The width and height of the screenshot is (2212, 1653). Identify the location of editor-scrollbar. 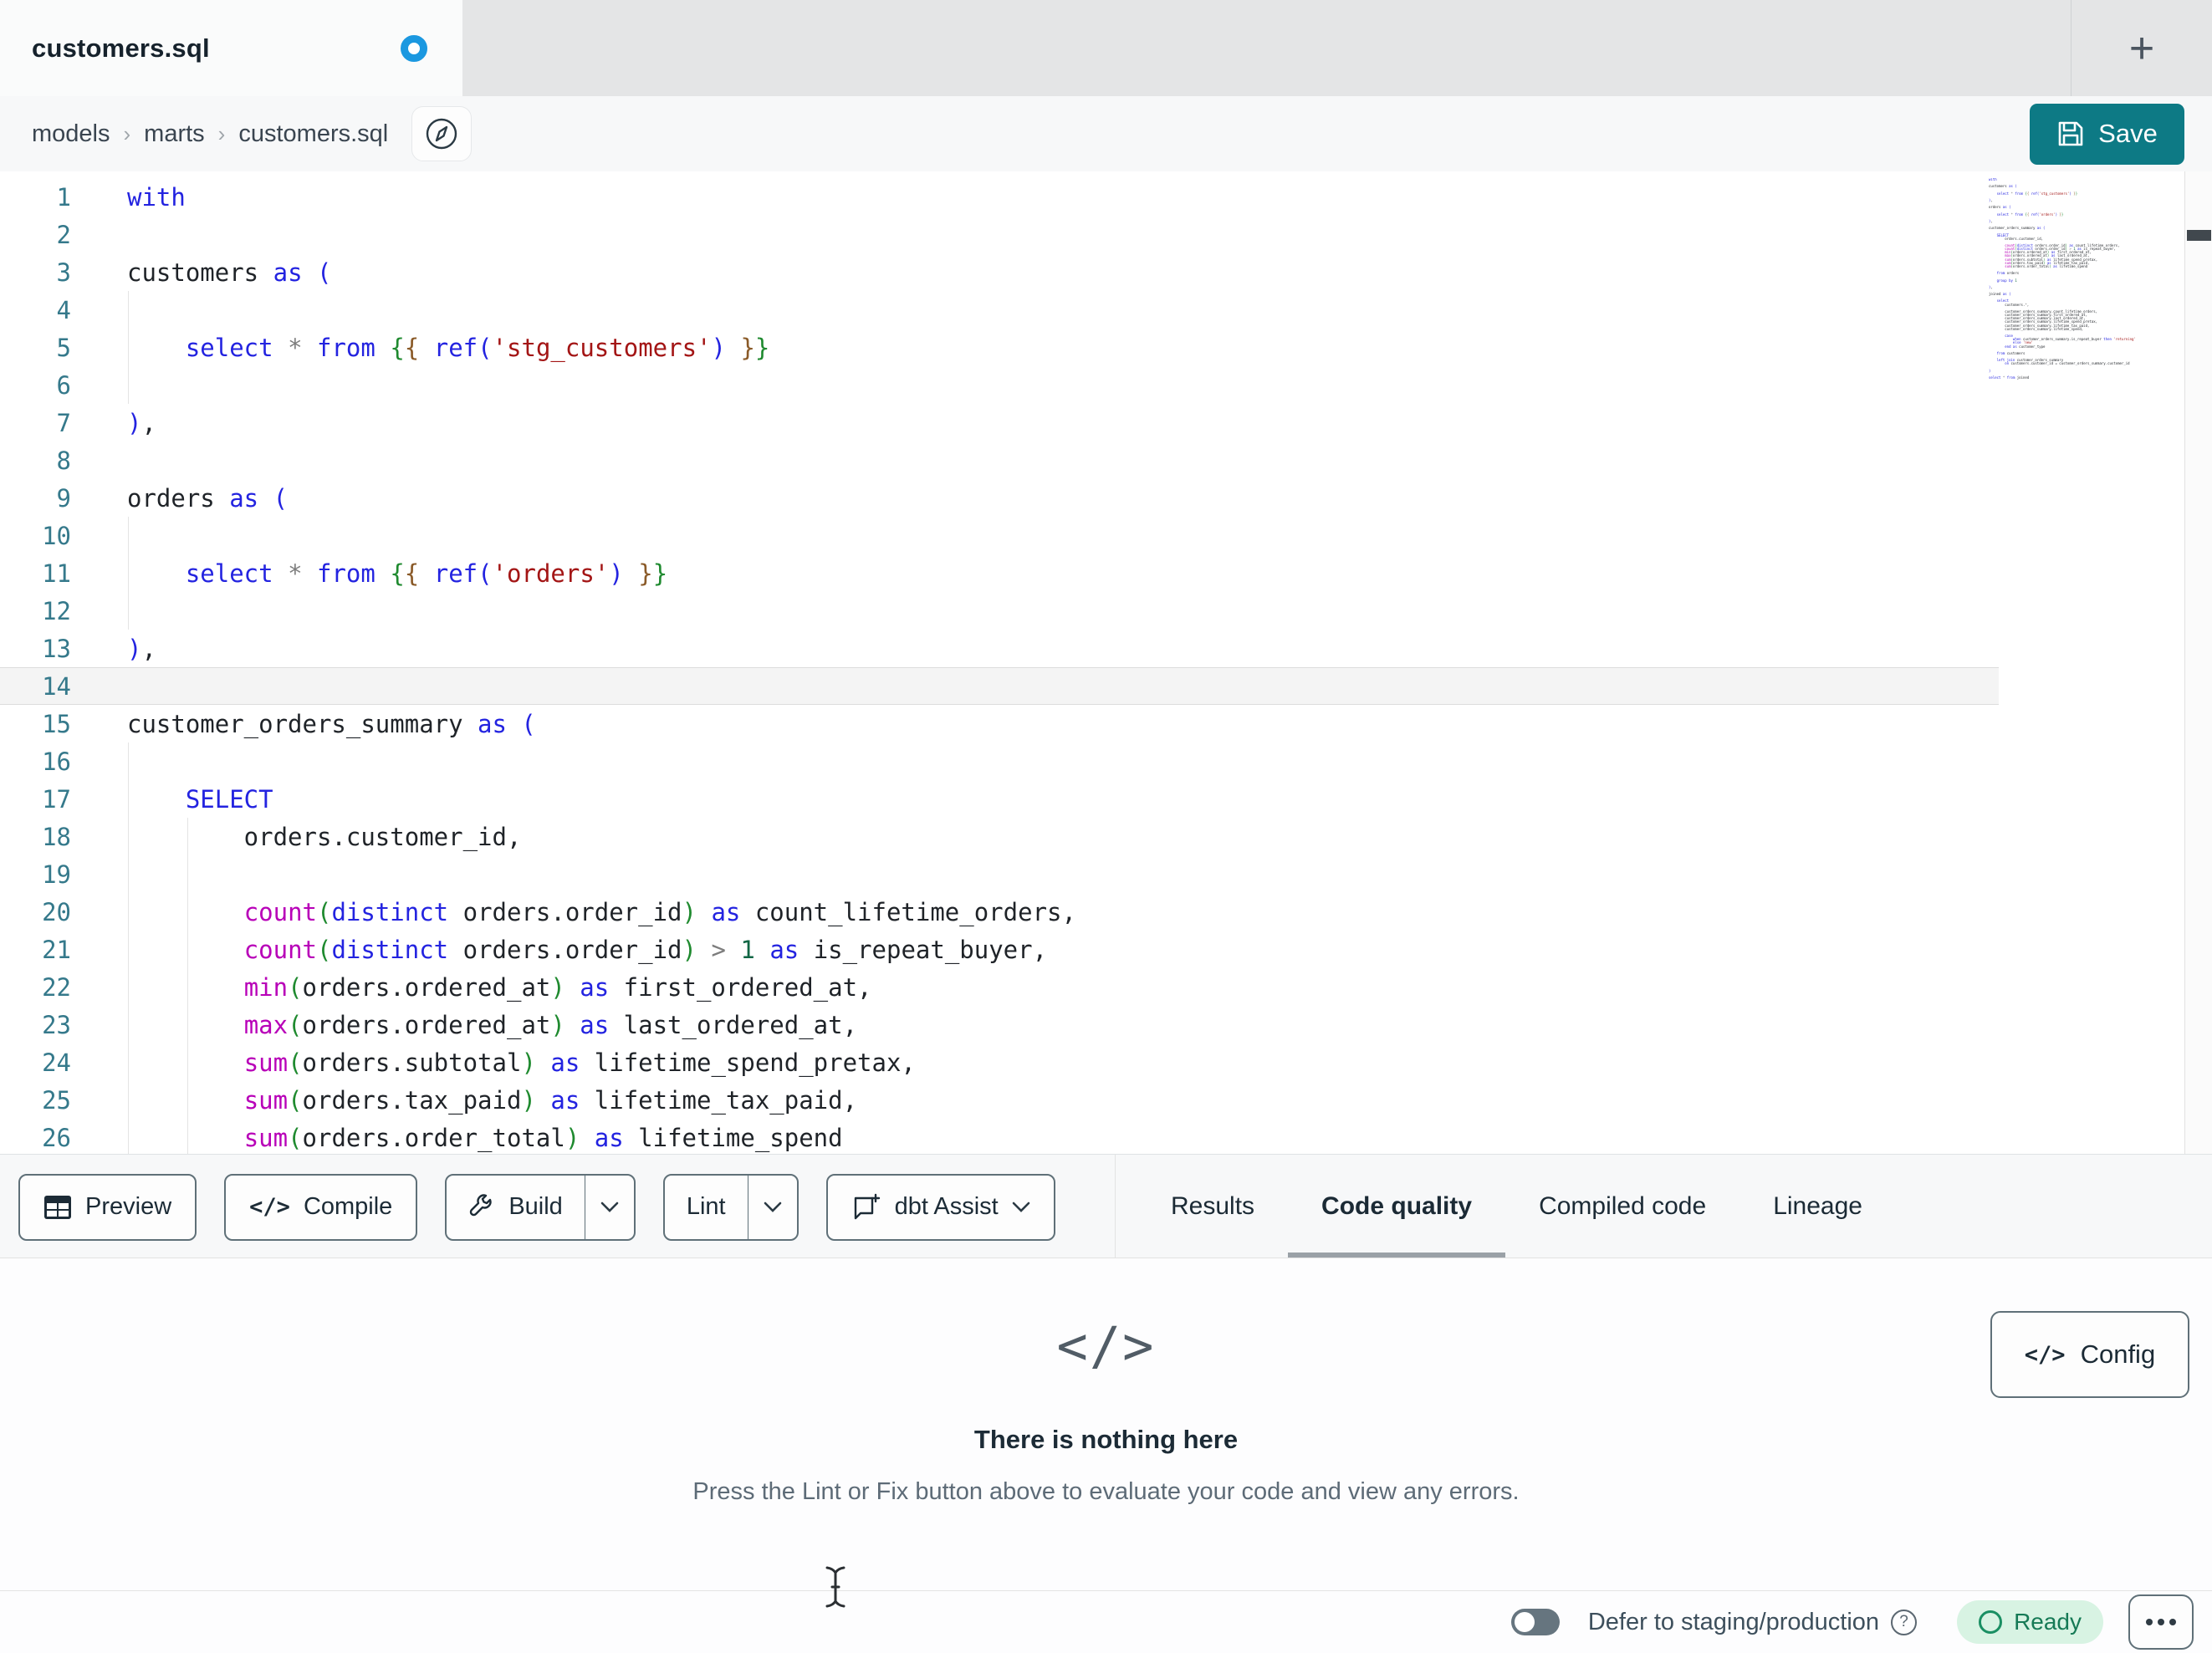
(2198, 663).